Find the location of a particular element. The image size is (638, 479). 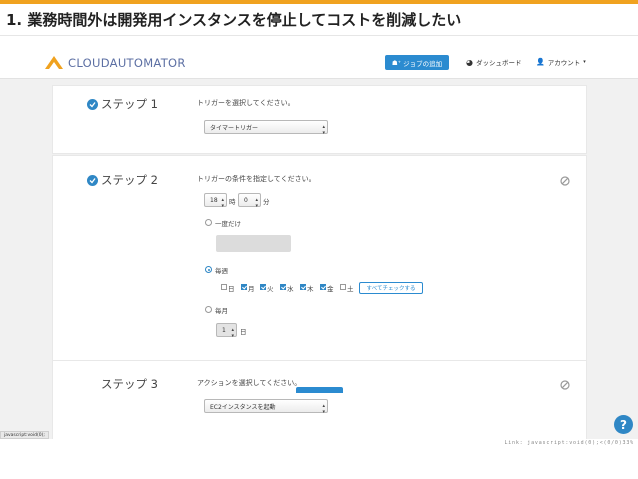

day-of-month-unit: 日 is located at coordinates (243, 332).